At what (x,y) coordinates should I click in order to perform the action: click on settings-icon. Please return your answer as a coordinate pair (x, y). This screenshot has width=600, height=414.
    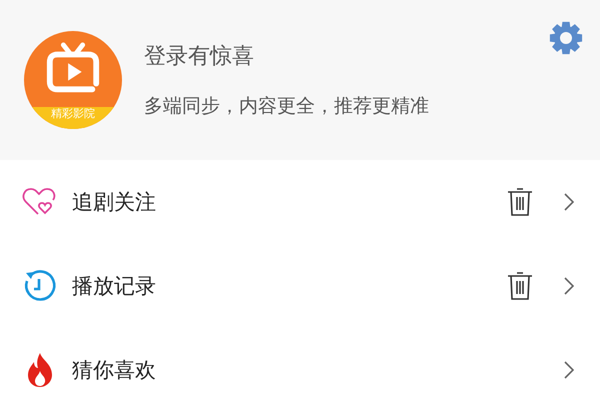
    Looking at the image, I should click on (566, 38).